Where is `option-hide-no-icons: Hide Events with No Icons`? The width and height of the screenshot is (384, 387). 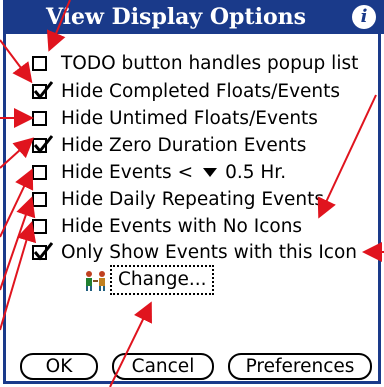
option-hide-no-icons: Hide Events with No Icons is located at coordinates (167, 226).